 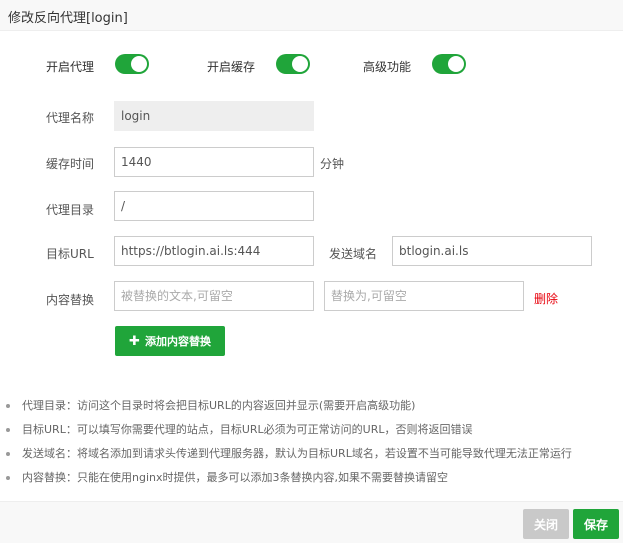 What do you see at coordinates (214, 251) in the screenshot?
I see `target-url-input` at bounding box center [214, 251].